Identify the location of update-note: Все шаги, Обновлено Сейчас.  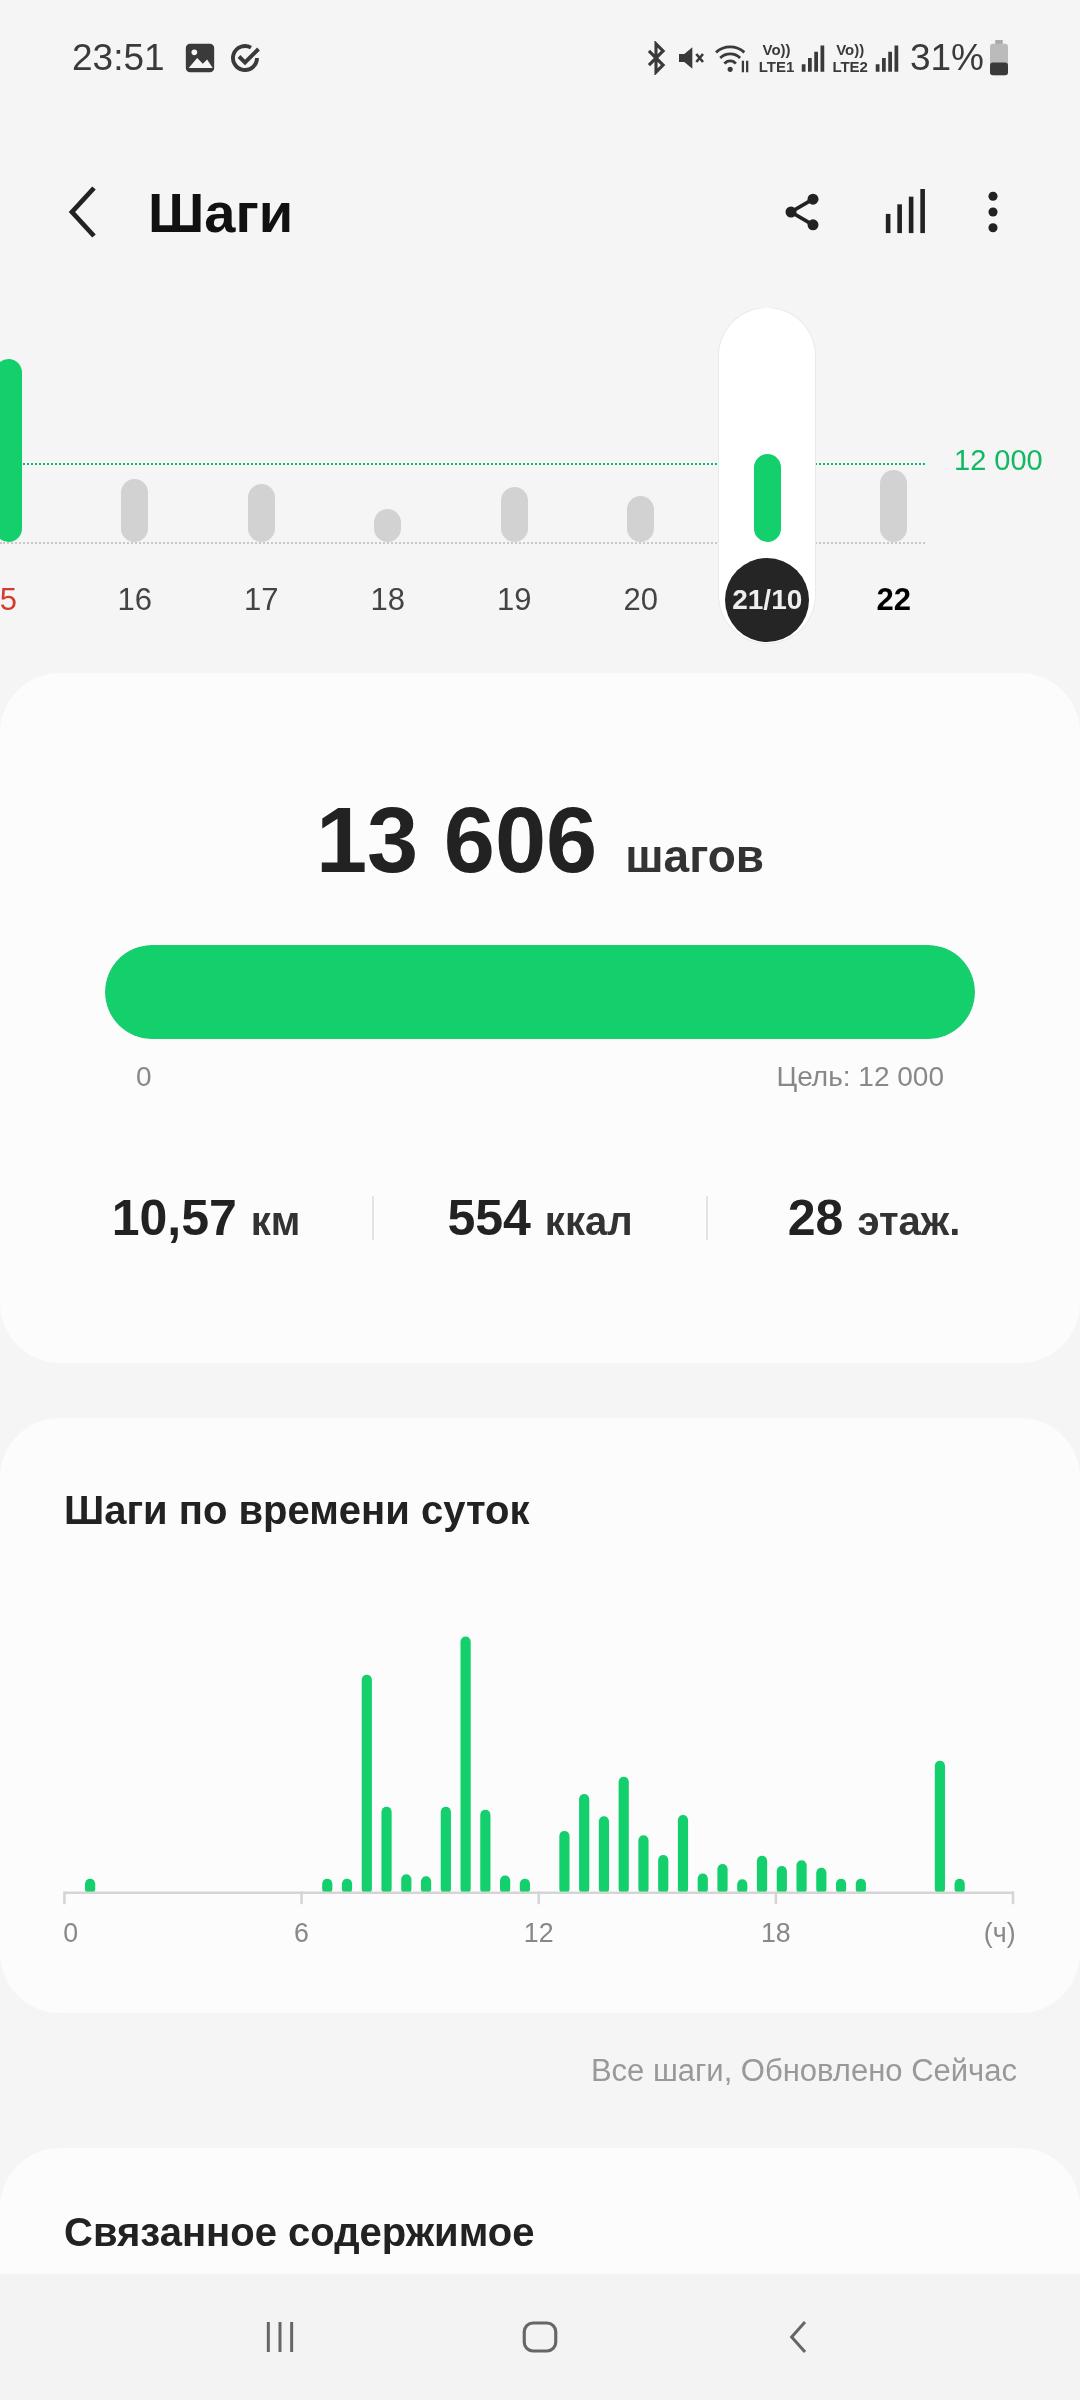
(803, 2071).